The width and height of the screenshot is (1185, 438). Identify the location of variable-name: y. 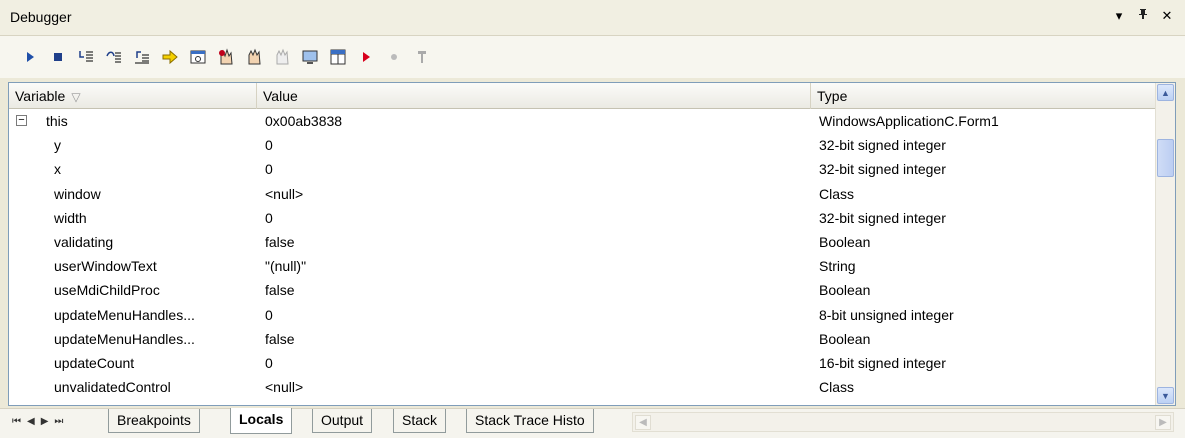
(57, 145).